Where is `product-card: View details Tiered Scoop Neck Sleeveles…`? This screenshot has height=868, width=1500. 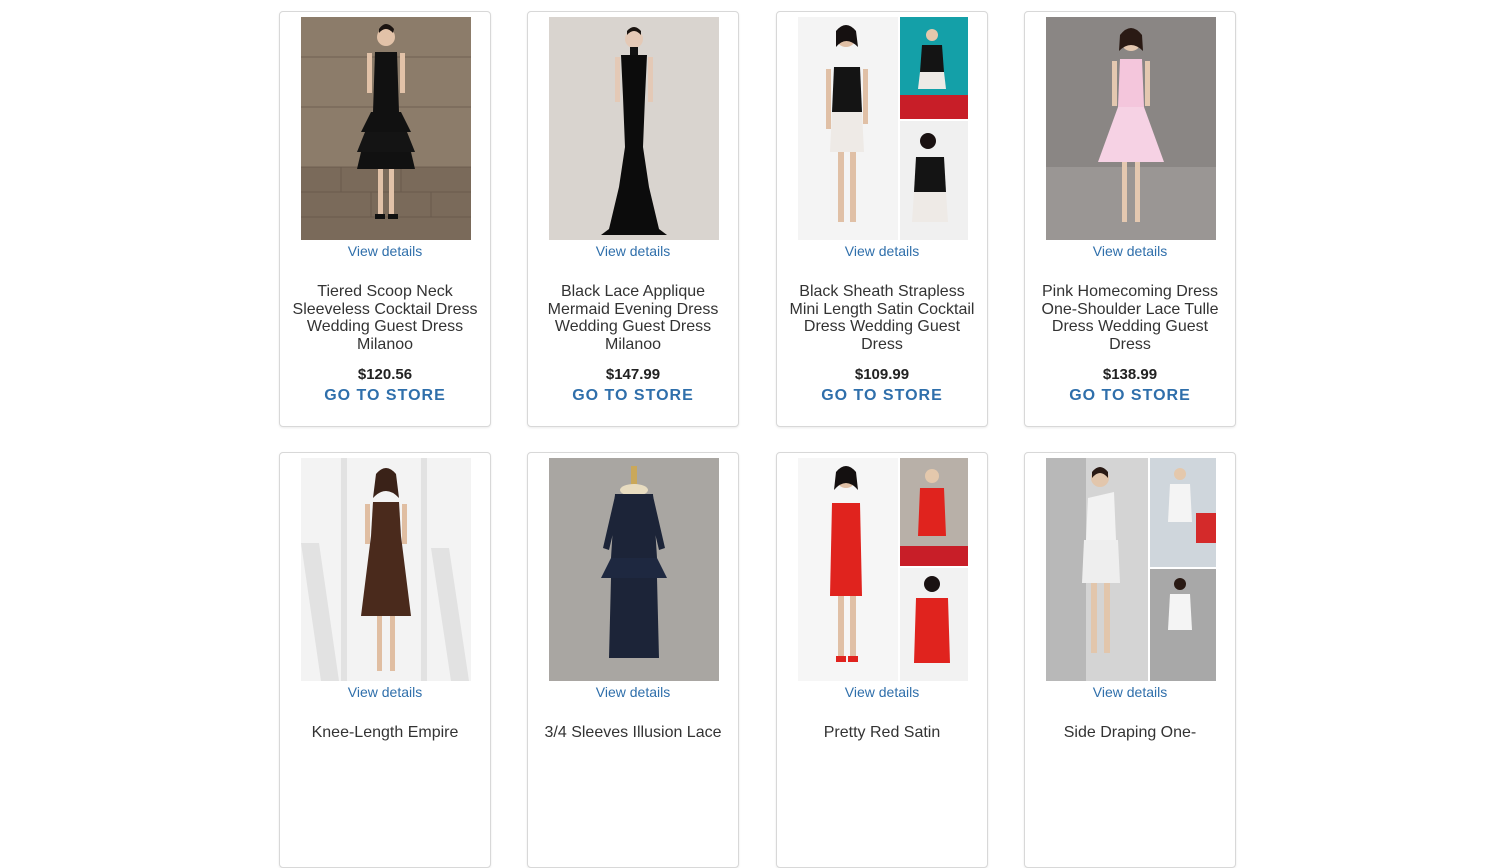 product-card: View details Tiered Scoop Neck Sleeveles… is located at coordinates (385, 219).